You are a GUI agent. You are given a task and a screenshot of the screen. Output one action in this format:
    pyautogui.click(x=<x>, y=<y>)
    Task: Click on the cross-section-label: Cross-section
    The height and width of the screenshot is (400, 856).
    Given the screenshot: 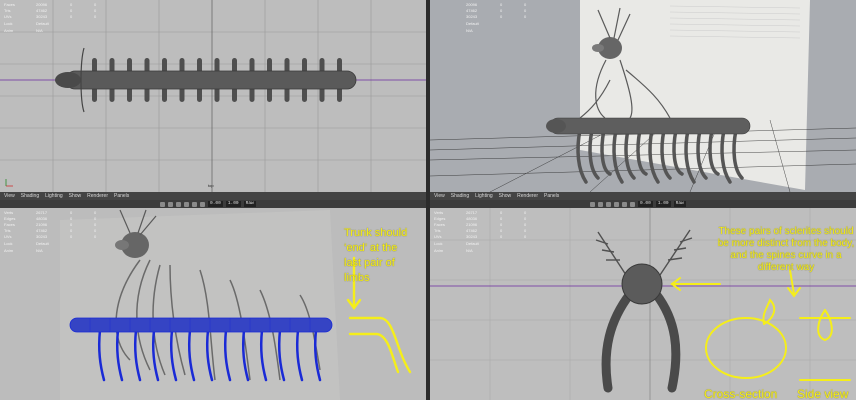 What is the action you would take?
    pyautogui.click(x=741, y=393)
    